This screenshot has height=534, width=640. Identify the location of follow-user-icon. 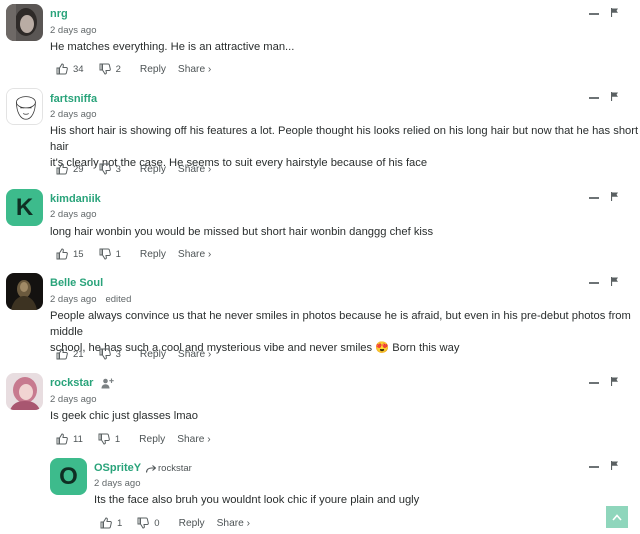
(108, 383).